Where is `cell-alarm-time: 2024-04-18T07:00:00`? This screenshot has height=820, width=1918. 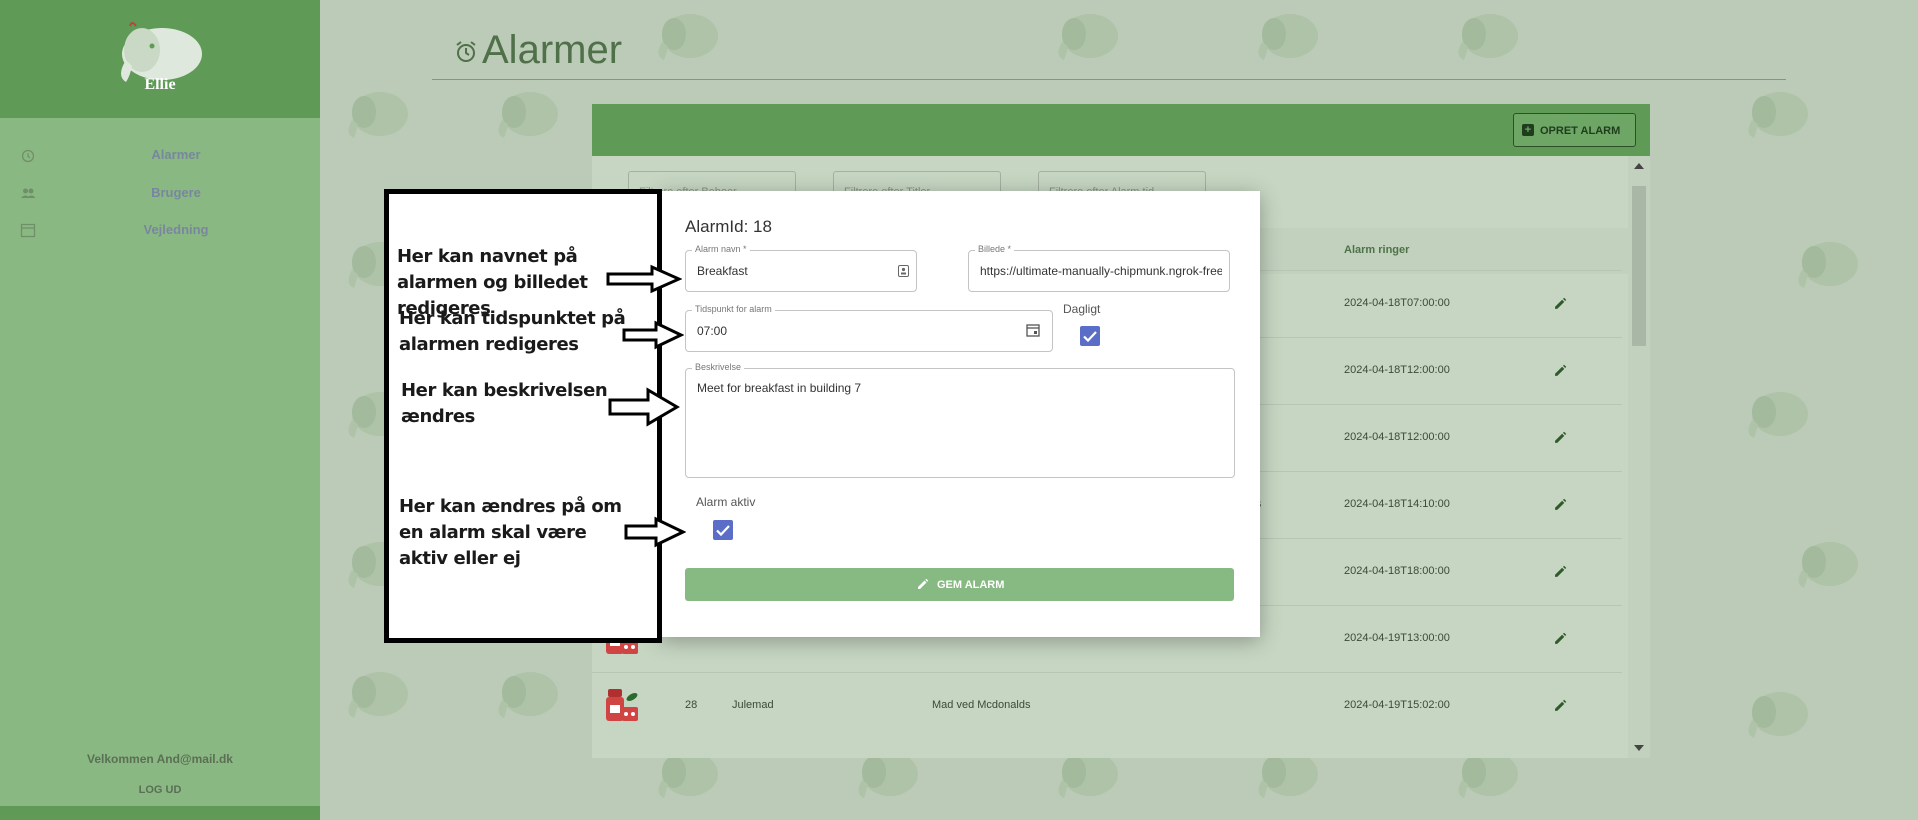 cell-alarm-time: 2024-04-18T07:00:00 is located at coordinates (1397, 303).